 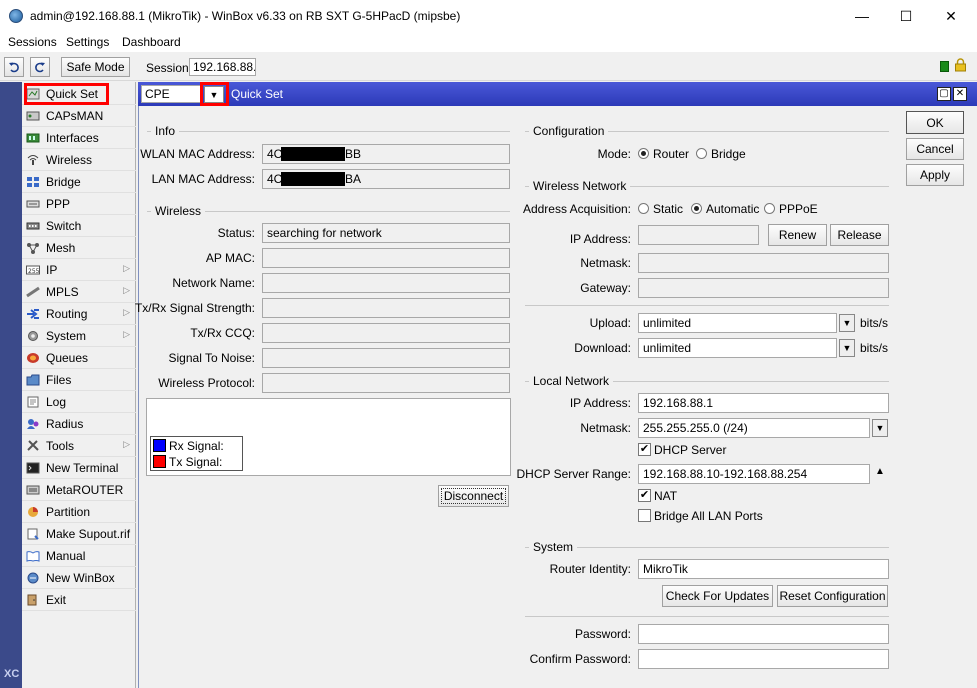 What do you see at coordinates (769, 208) in the screenshot?
I see `acq-pppoe-radio` at bounding box center [769, 208].